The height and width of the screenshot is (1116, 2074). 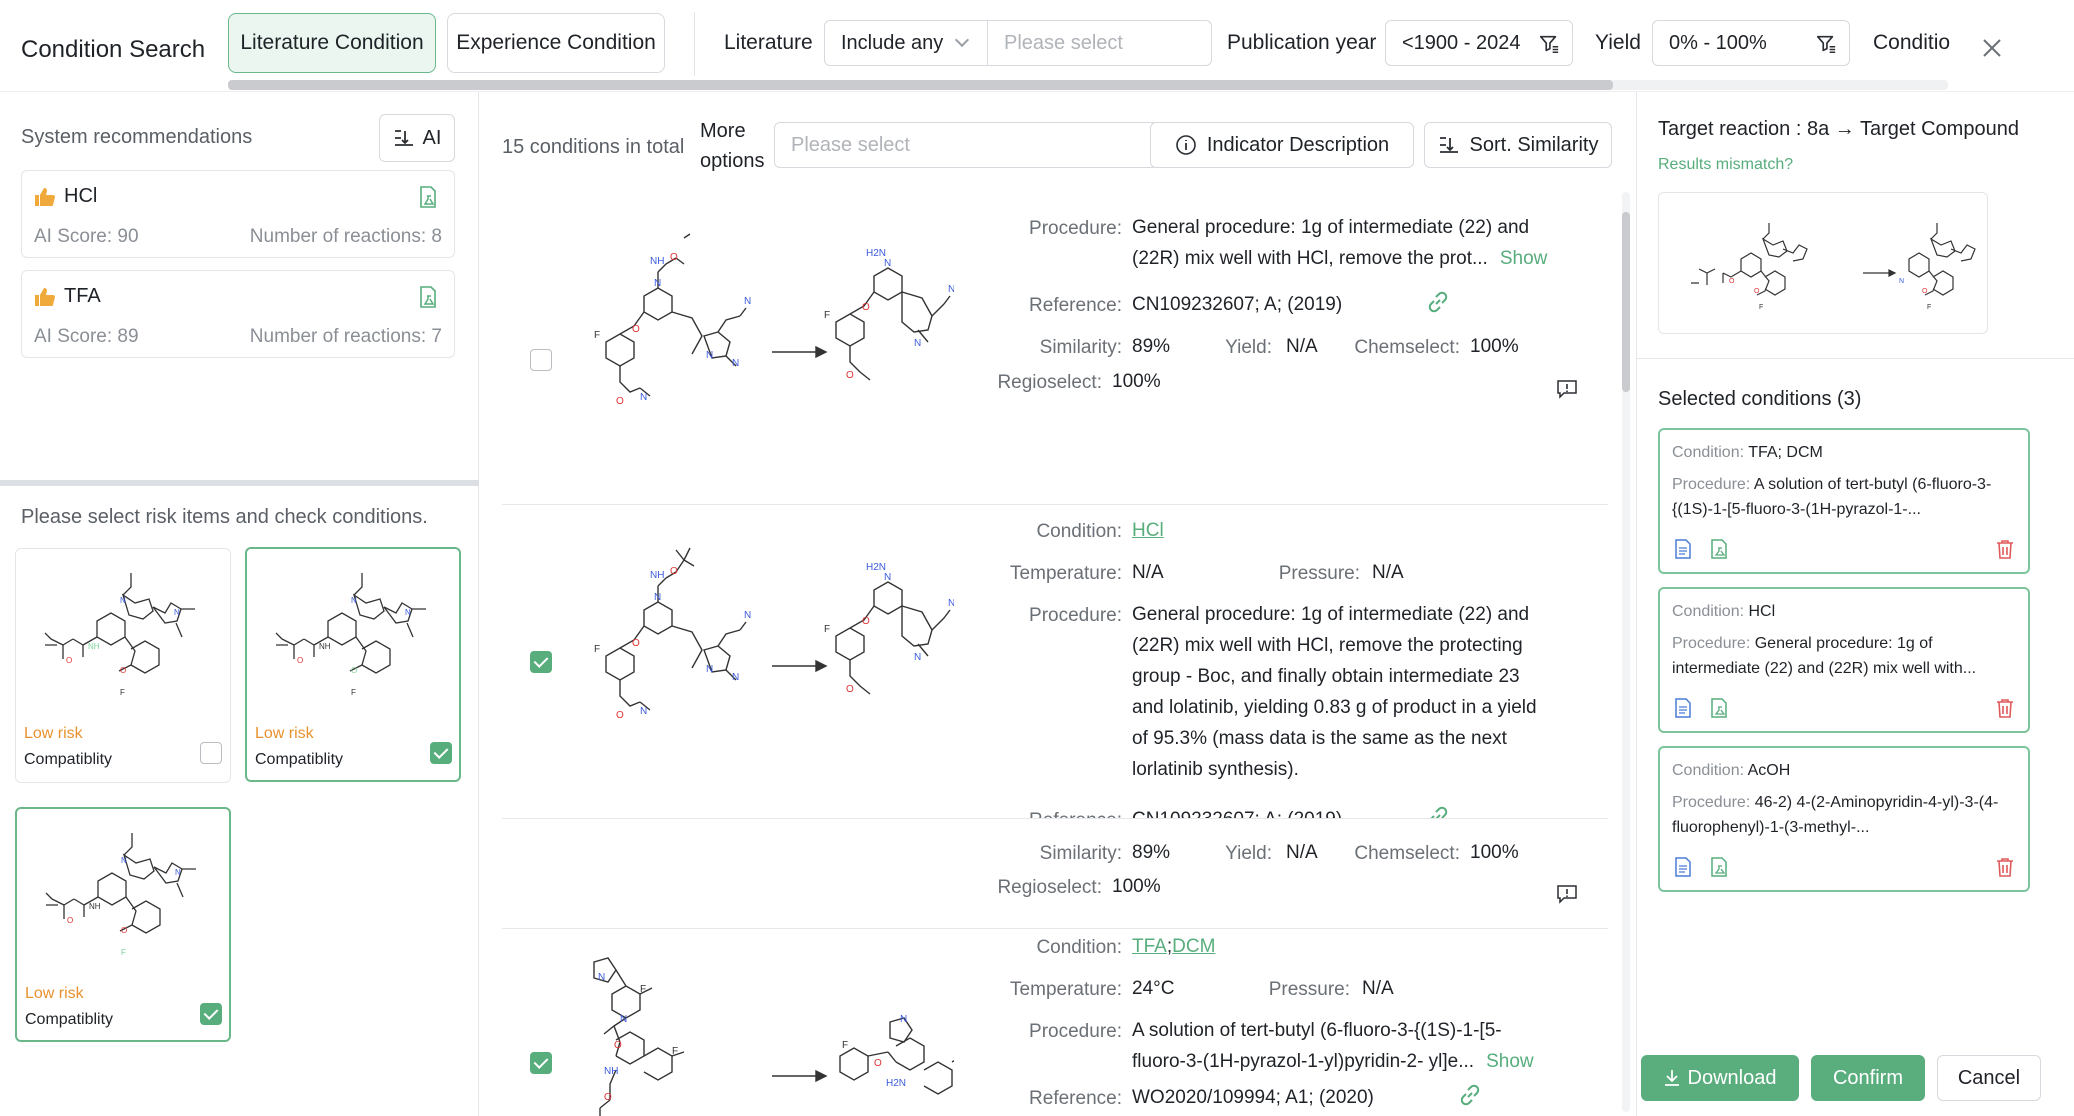 I want to click on download-icon, so click(x=1671, y=1078).